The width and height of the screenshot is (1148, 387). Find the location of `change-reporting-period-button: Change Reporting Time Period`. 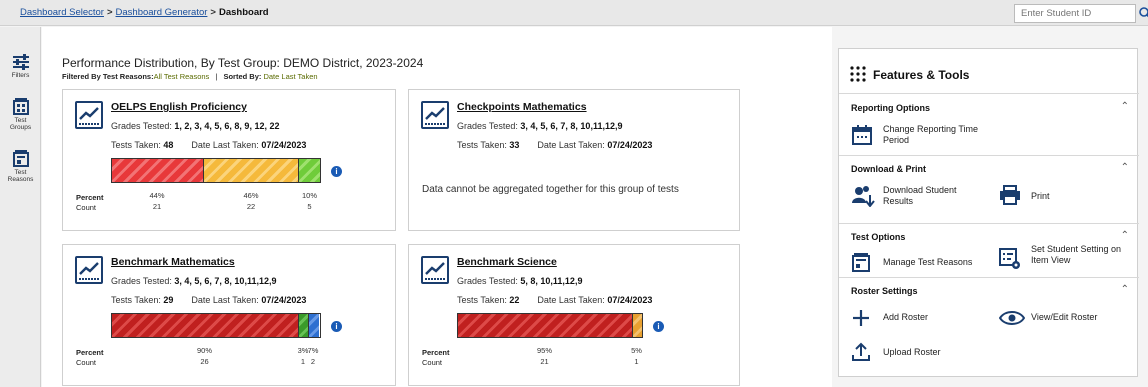

change-reporting-period-button: Change Reporting Time Period is located at coordinates (931, 137).